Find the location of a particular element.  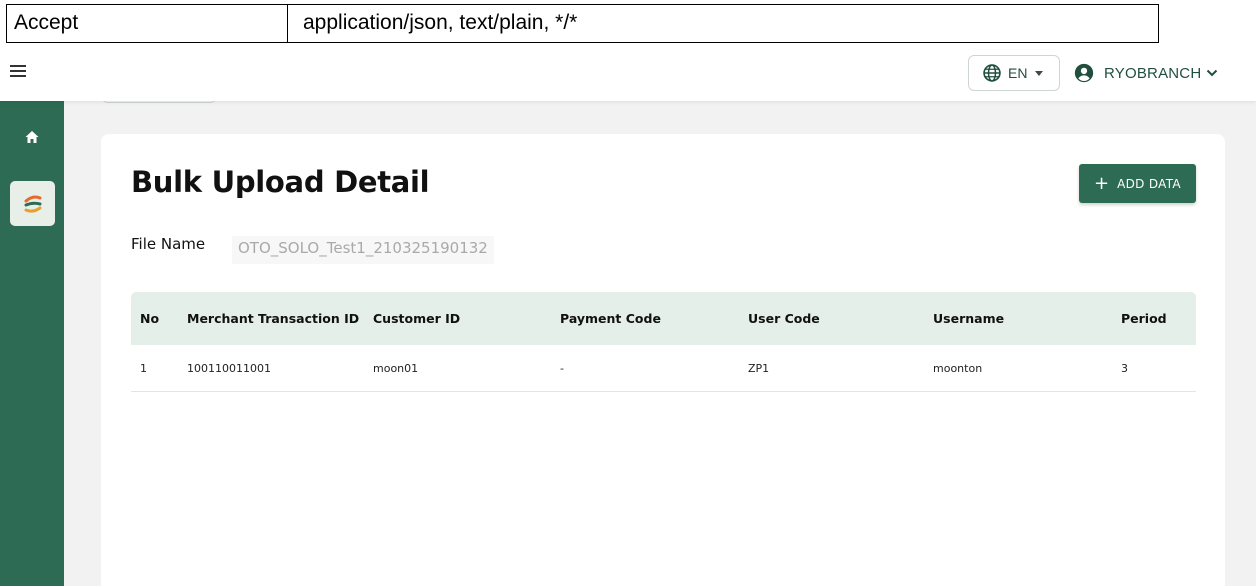

column-header-username: Username is located at coordinates (969, 318).